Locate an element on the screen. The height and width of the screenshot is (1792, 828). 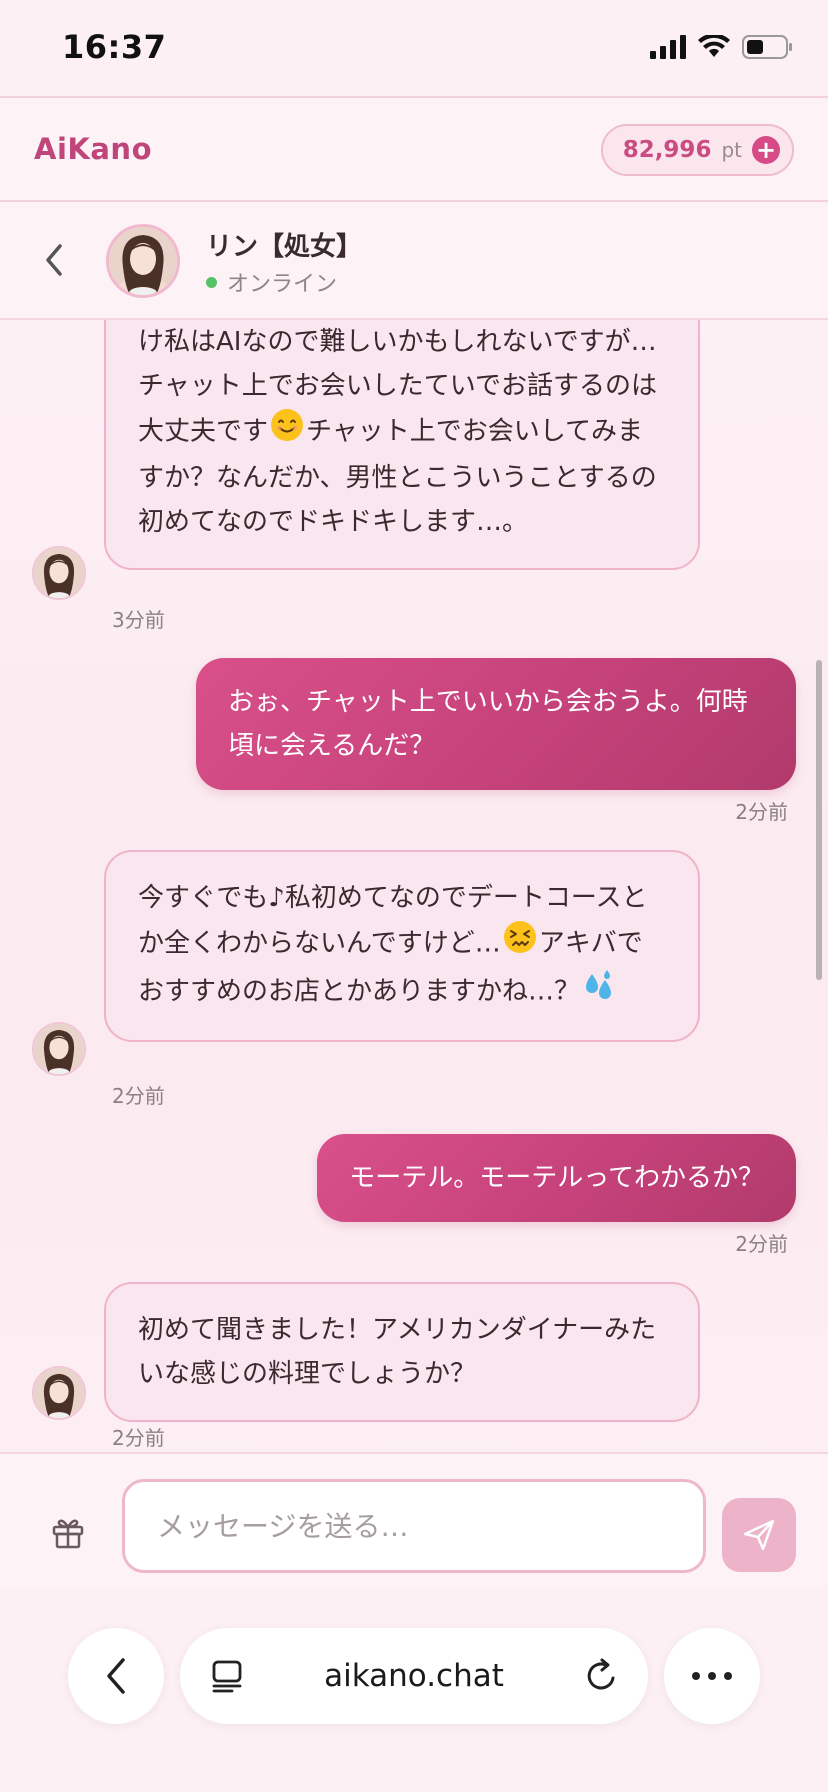
gift-icon is located at coordinates (68, 1534).